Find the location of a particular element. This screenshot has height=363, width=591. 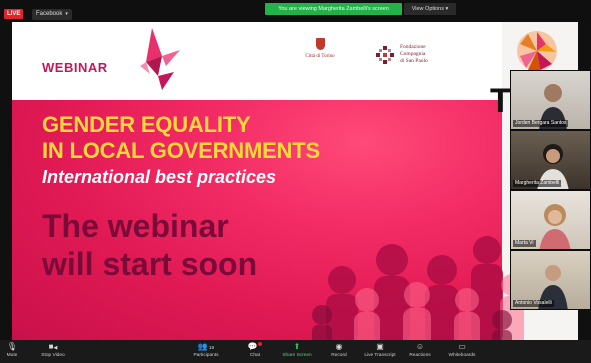

record-button: ◉ Record is located at coordinates (339, 352).